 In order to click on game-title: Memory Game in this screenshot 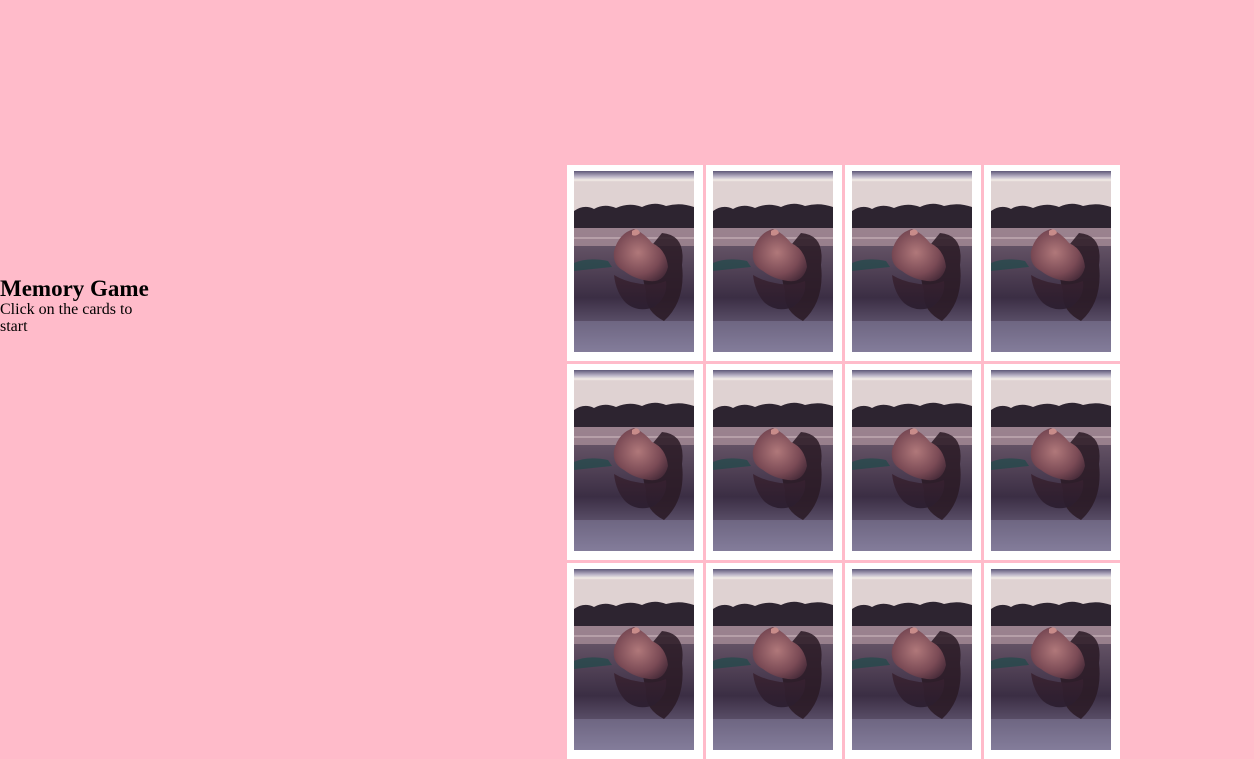, I will do `click(74, 288)`.